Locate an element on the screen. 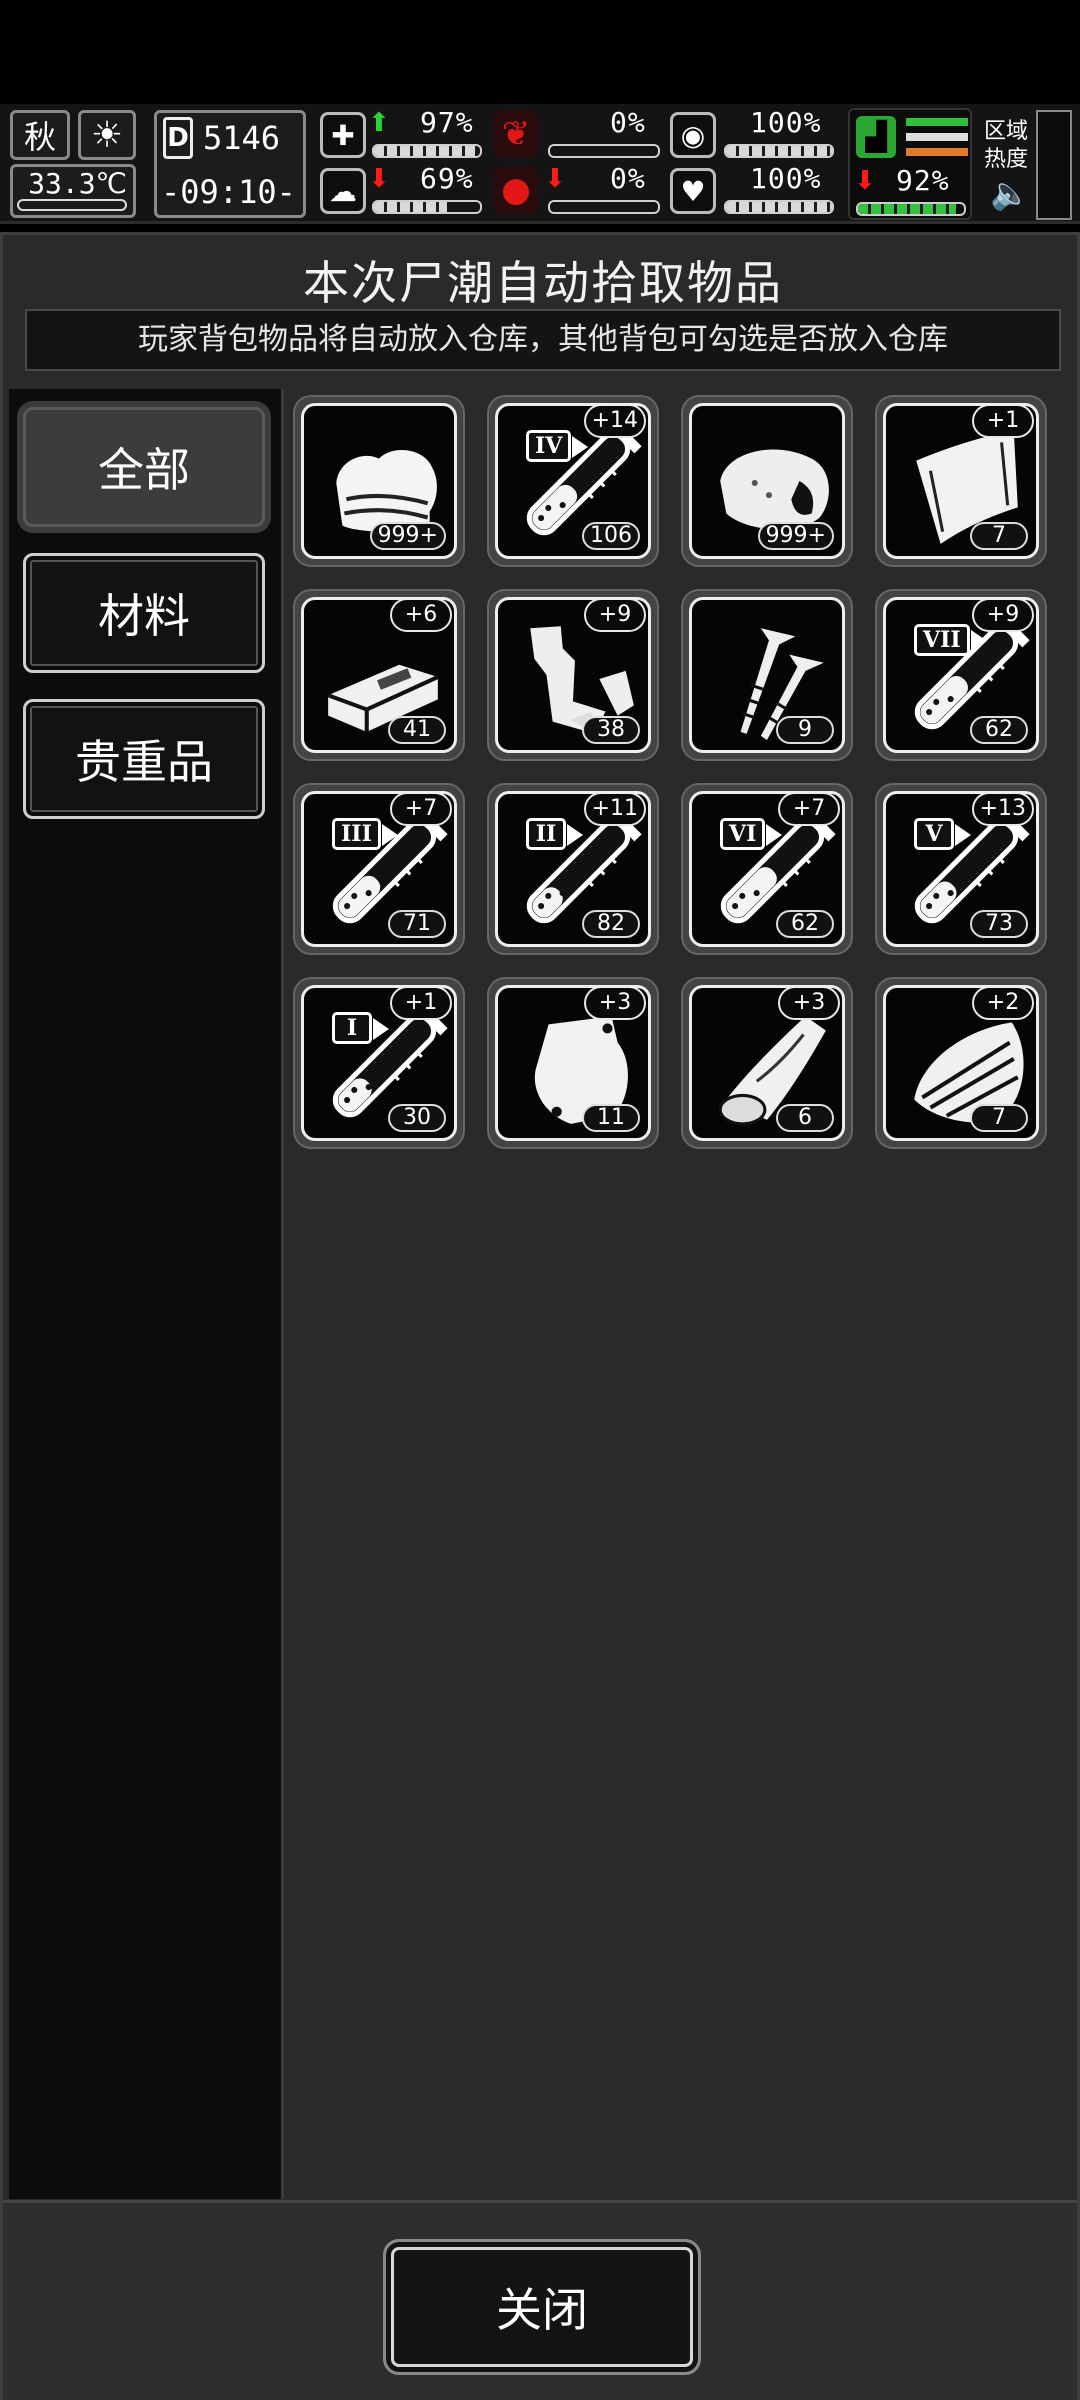  close-button-label: 关闭 is located at coordinates (542, 2310).